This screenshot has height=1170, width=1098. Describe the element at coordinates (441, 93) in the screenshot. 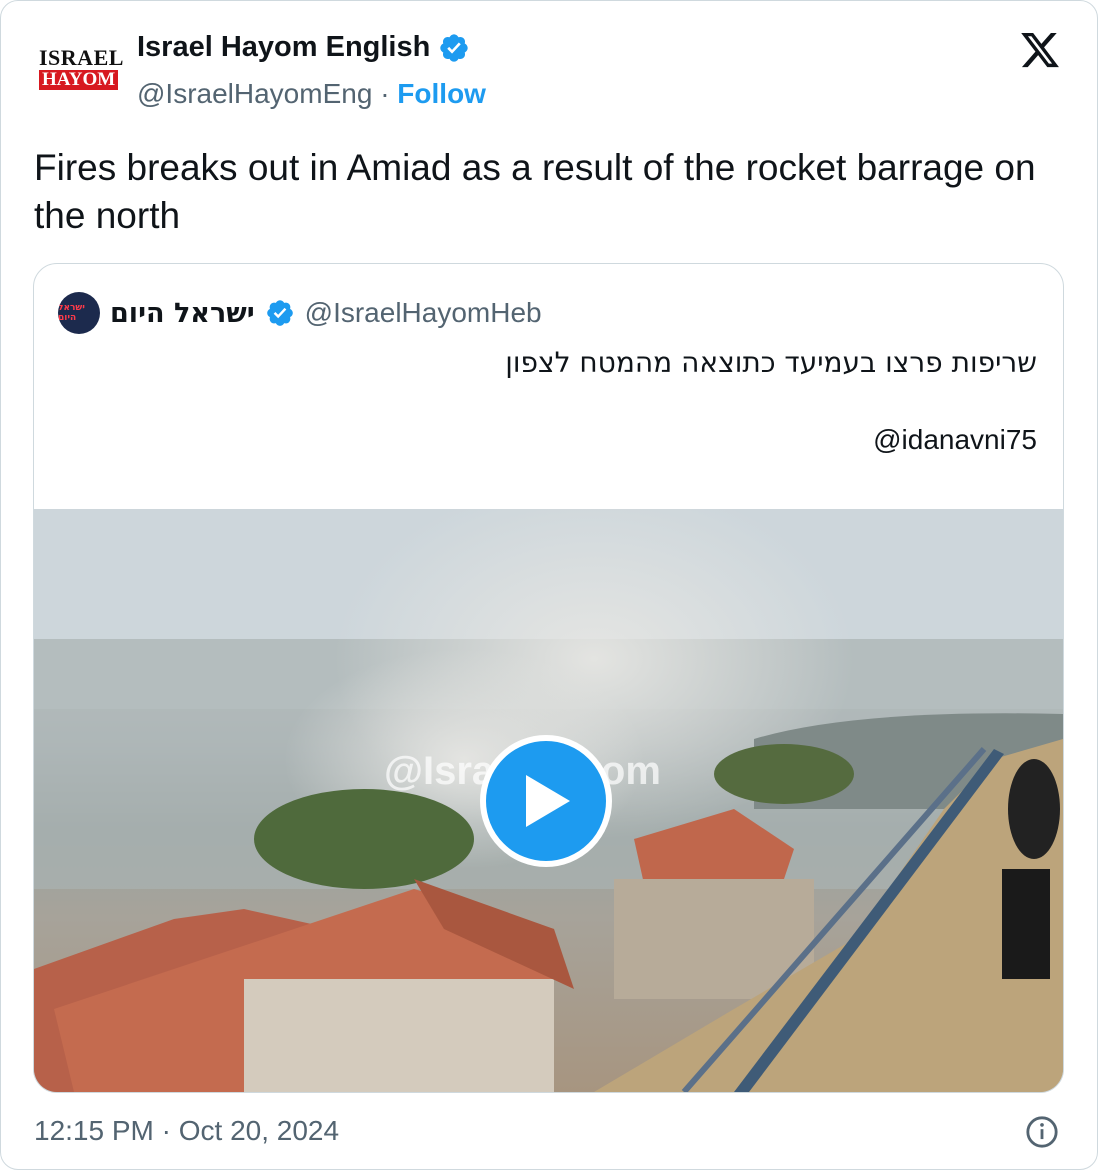

I see `follow-button: Follow` at that location.